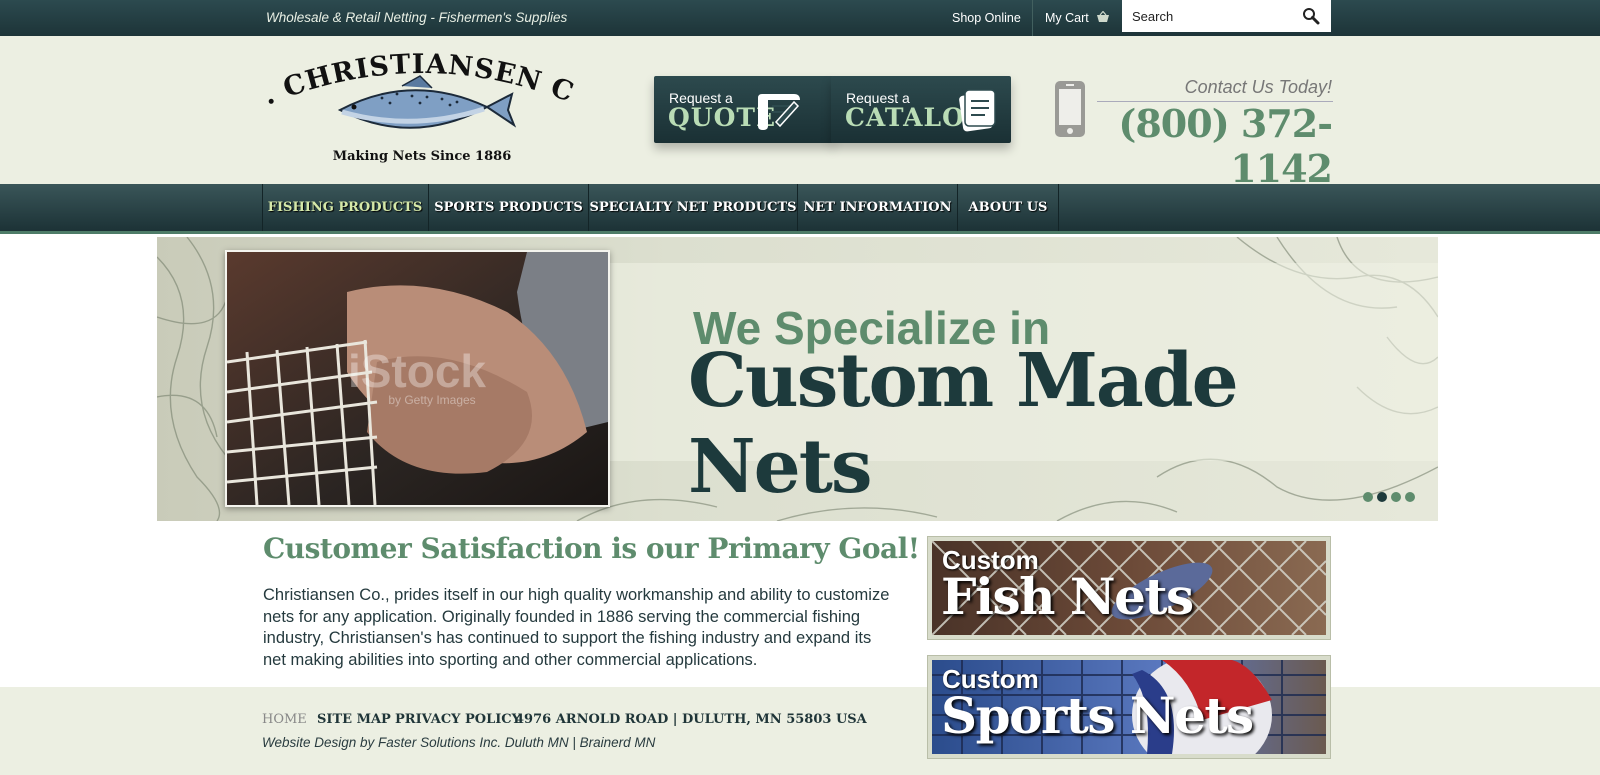 This screenshot has width=1600, height=775. Describe the element at coordinates (691, 719) in the screenshot. I see `footer-address: 4976 ARNOLD ROAD | DULUTH, MN 55803 USA` at that location.